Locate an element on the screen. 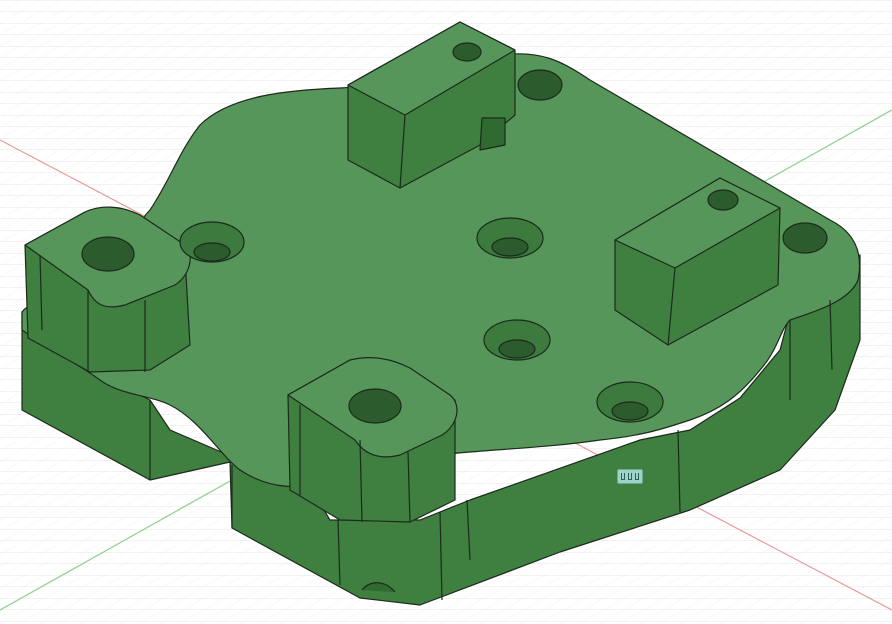 This screenshot has width=892, height=624. countersunk-hole-top-right is located at coordinates (540, 85).